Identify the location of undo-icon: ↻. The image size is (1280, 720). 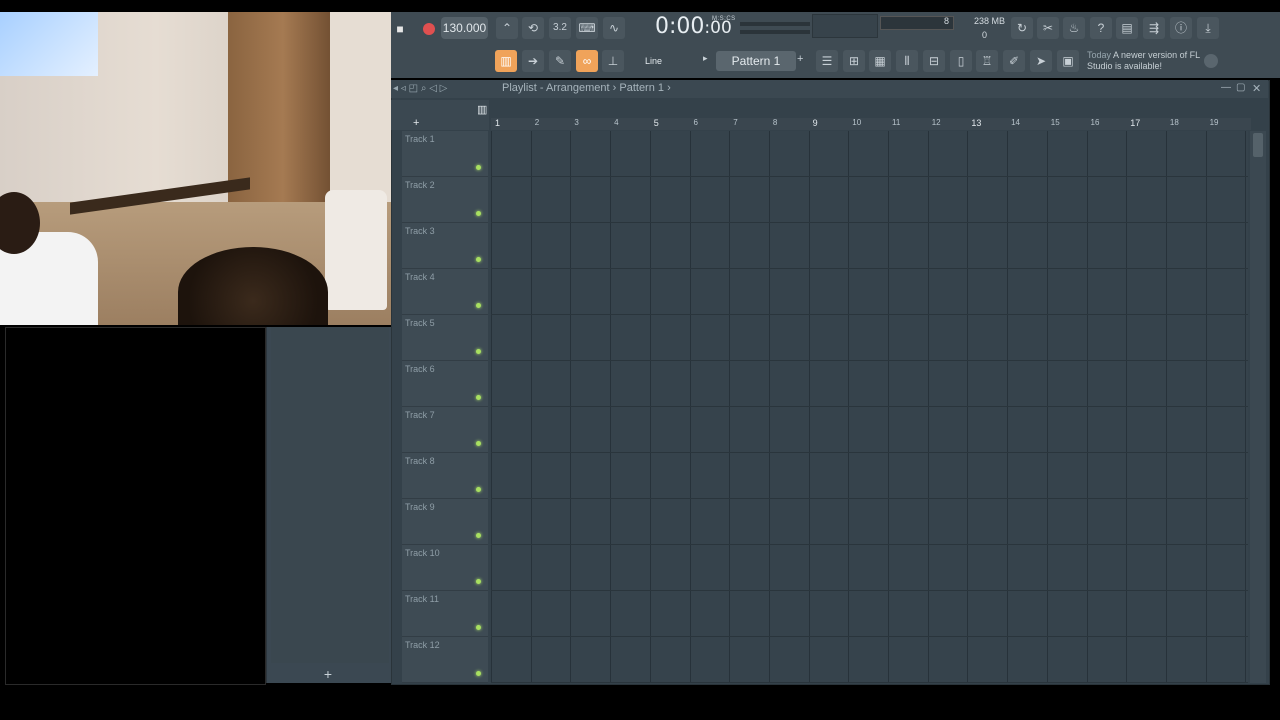
(1022, 28).